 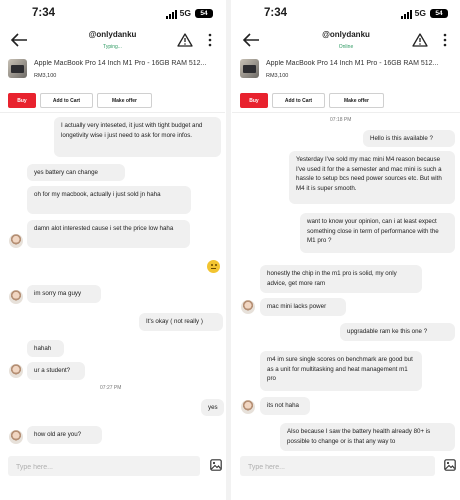 What do you see at coordinates (228, 250) in the screenshot?
I see `pane-divider` at bounding box center [228, 250].